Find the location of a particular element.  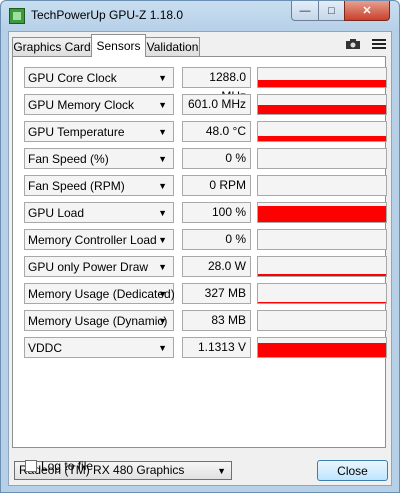

log-to-file-label: Log to file is located at coordinates (67, 466).